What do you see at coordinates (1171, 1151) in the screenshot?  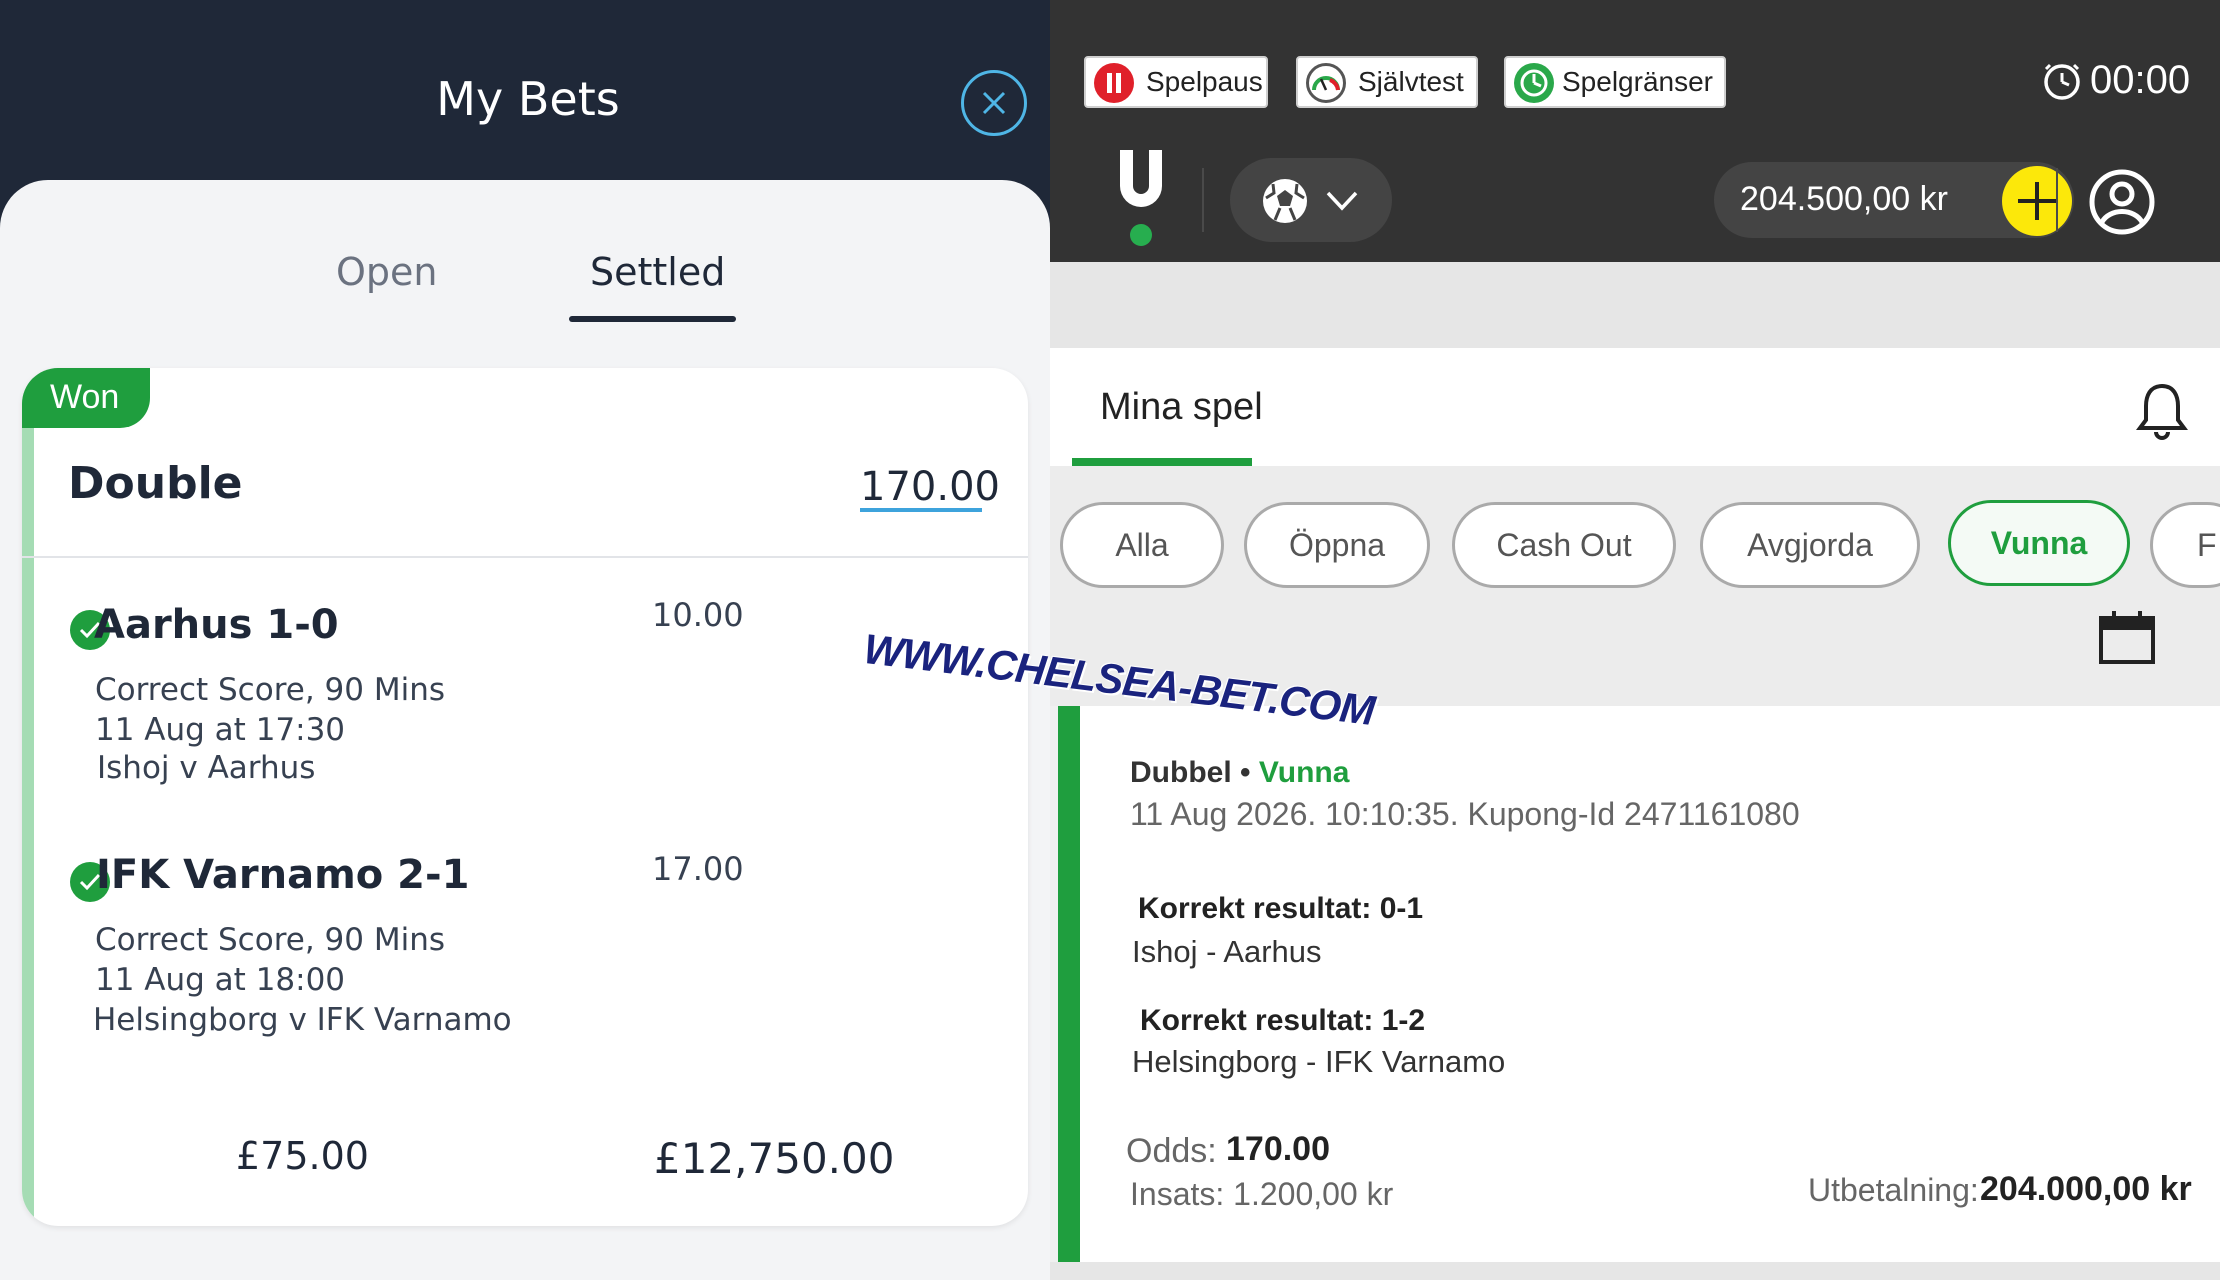 I see `odds-label: Odds:` at bounding box center [1171, 1151].